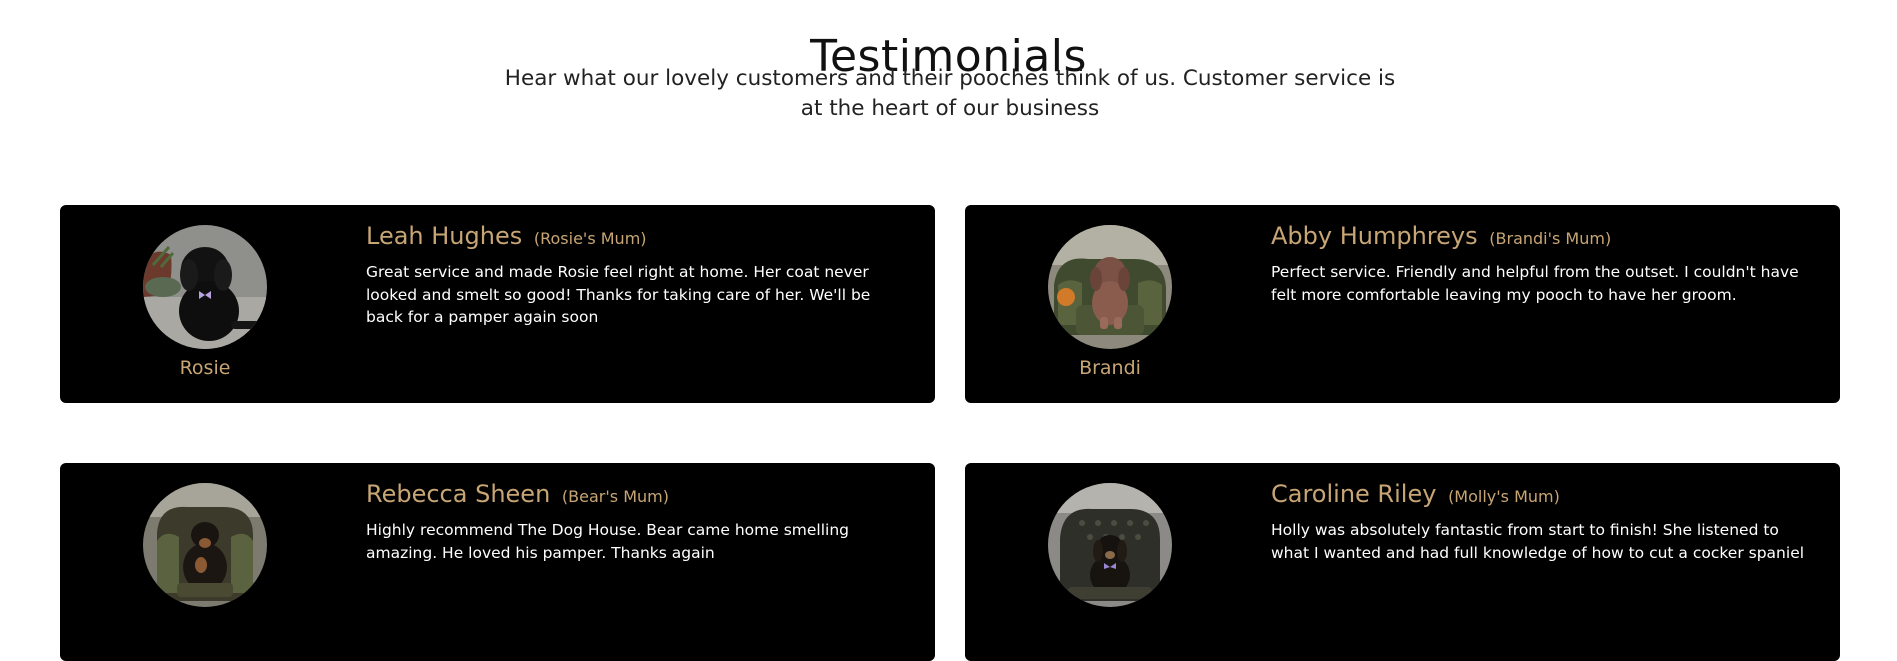 The height and width of the screenshot is (661, 1897). I want to click on author-name: Caroline Riley, so click(1354, 494).